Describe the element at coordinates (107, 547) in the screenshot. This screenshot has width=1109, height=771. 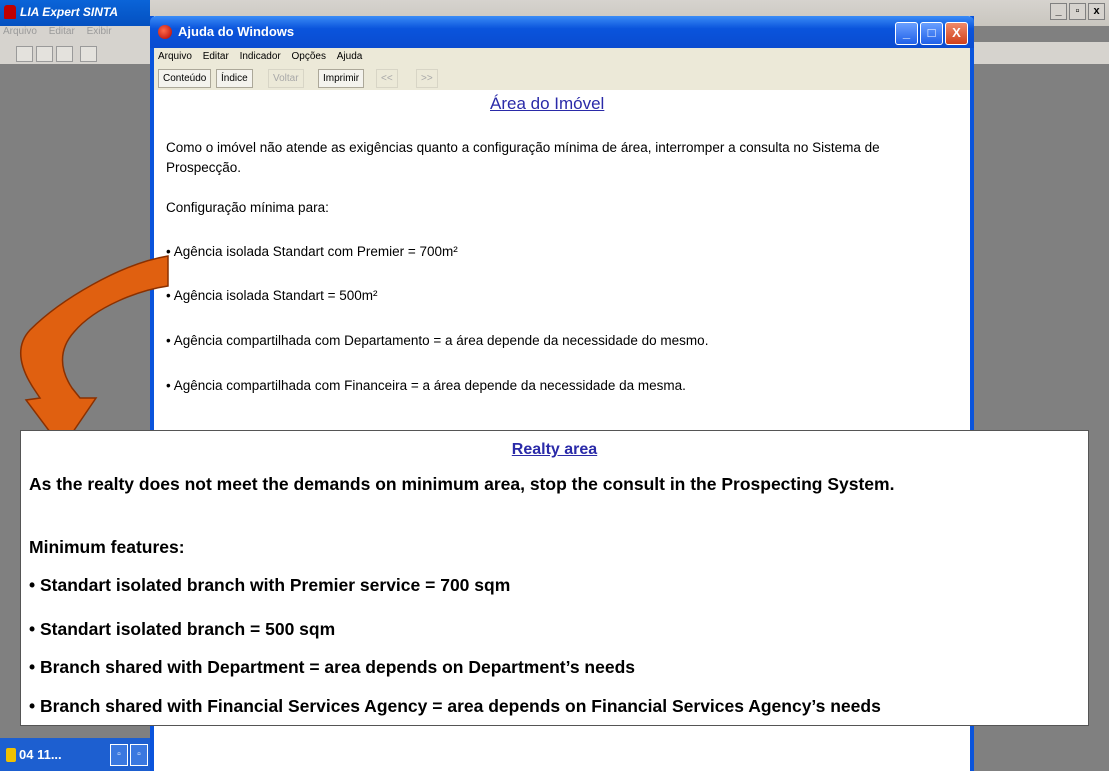
I see `en-minimum-features-label: Minimum features:` at that location.